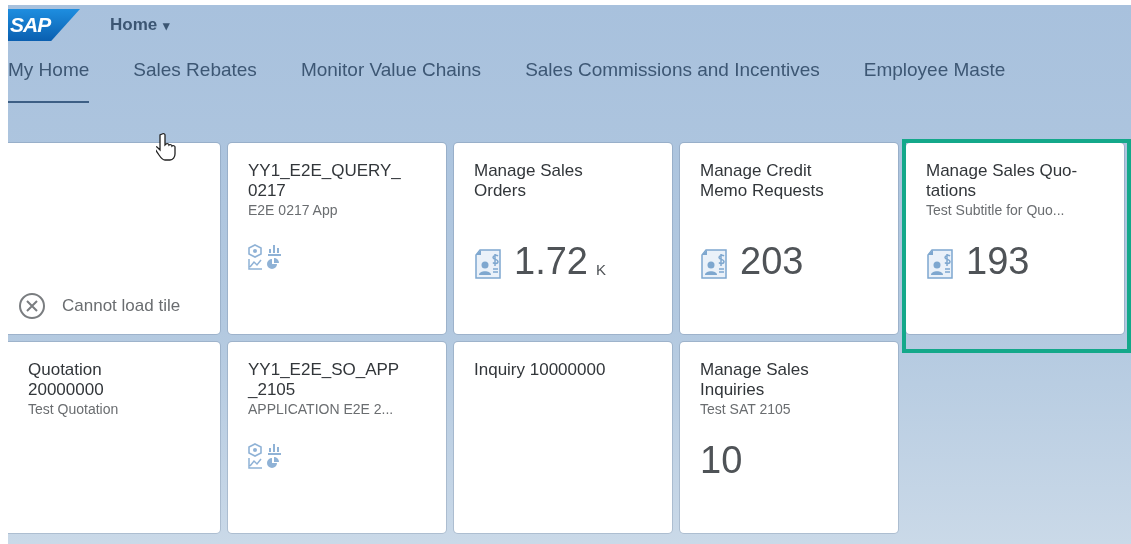  I want to click on tab: Monitor Value Chains, so click(391, 80).